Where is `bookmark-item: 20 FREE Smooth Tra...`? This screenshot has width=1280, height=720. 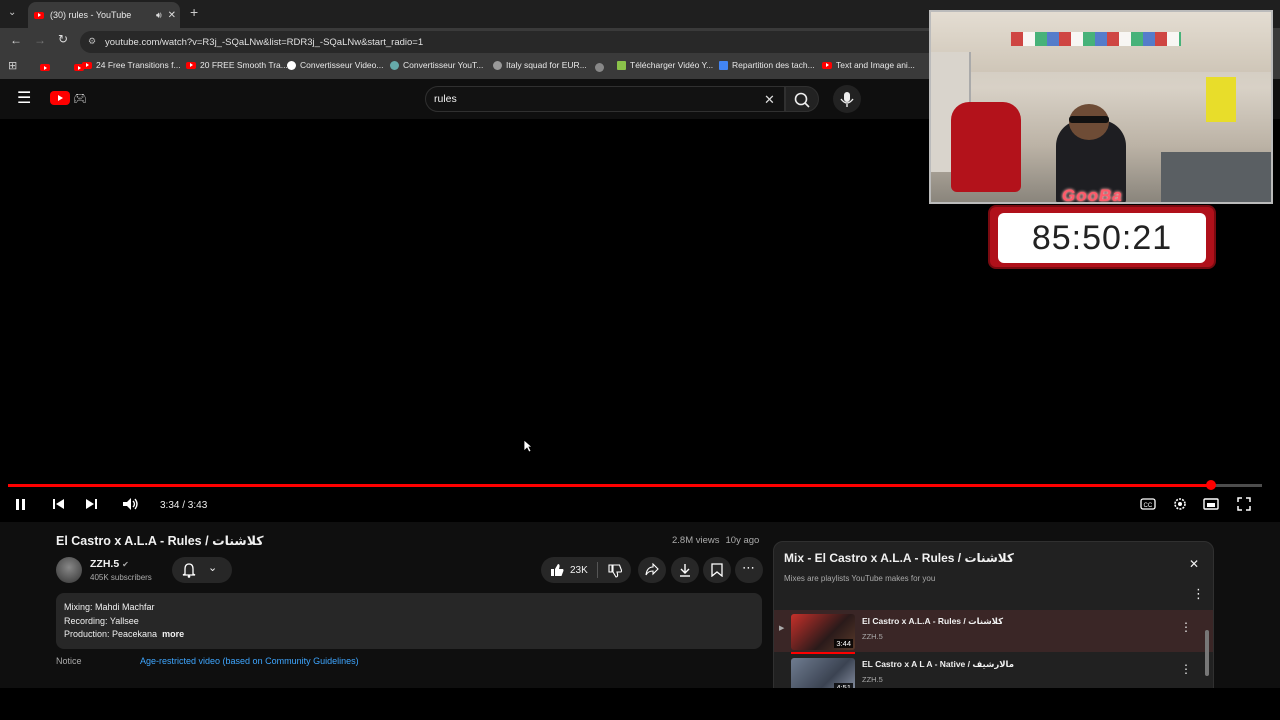
bookmark-item: 20 FREE Smooth Tra... is located at coordinates (237, 65).